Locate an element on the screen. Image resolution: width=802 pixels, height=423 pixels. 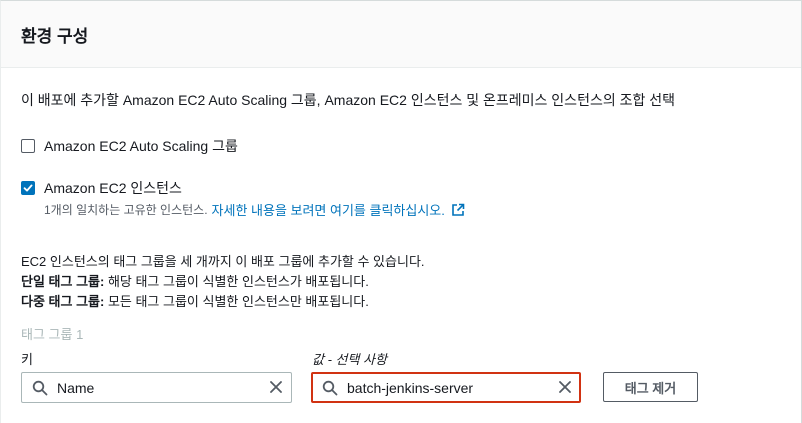
info-line-single: 단일 태그 그룹: 해당 태그 그룹이 식별한 인스턴스가 배포됩니다. is located at coordinates (195, 280).